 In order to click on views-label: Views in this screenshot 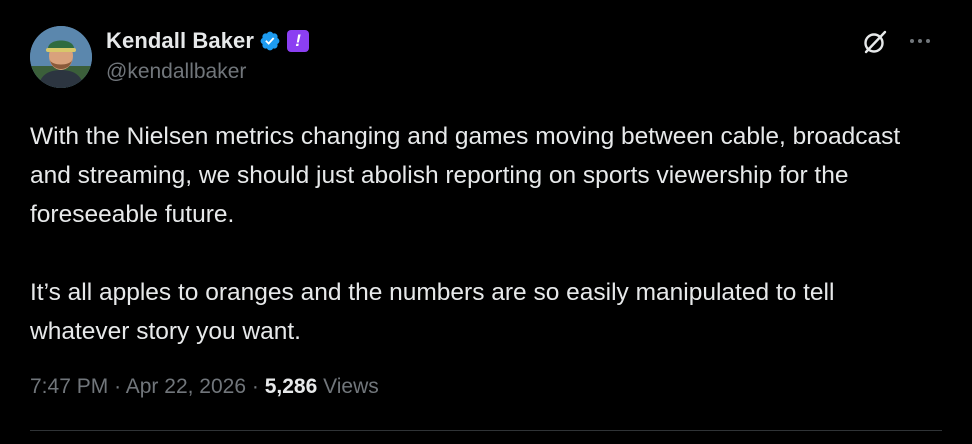, I will do `click(351, 386)`.